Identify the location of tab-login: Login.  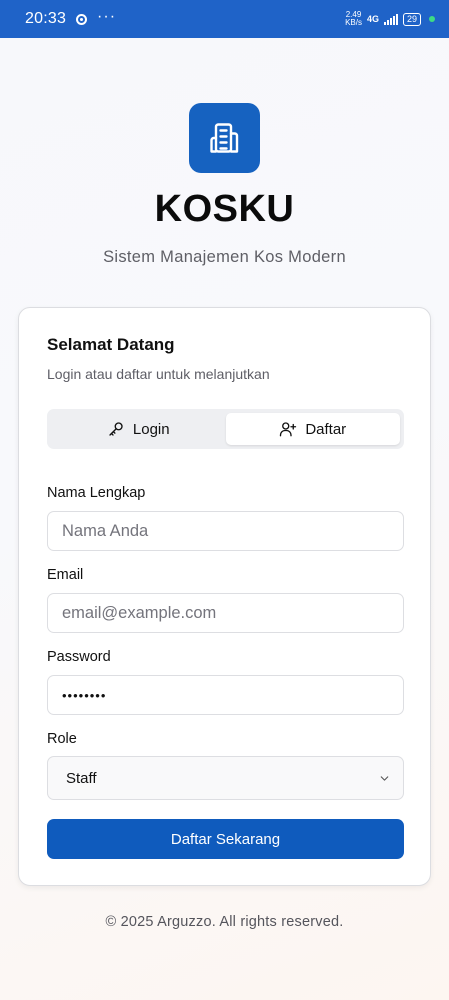
(138, 429).